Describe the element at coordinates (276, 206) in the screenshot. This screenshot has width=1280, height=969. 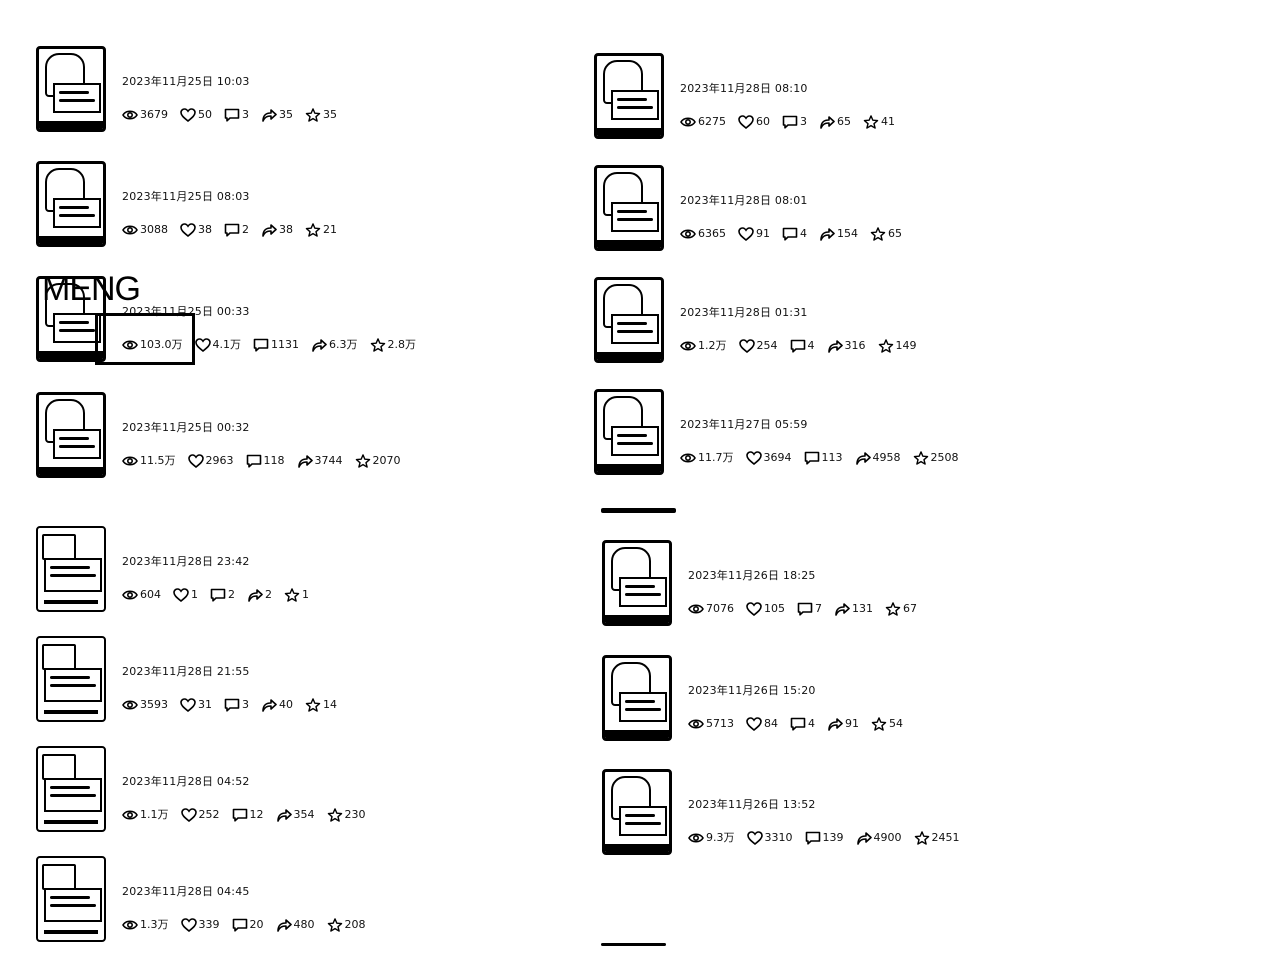
I see `post-item: 2023年11月25日 08:03 3088 38 2 38 21` at that location.